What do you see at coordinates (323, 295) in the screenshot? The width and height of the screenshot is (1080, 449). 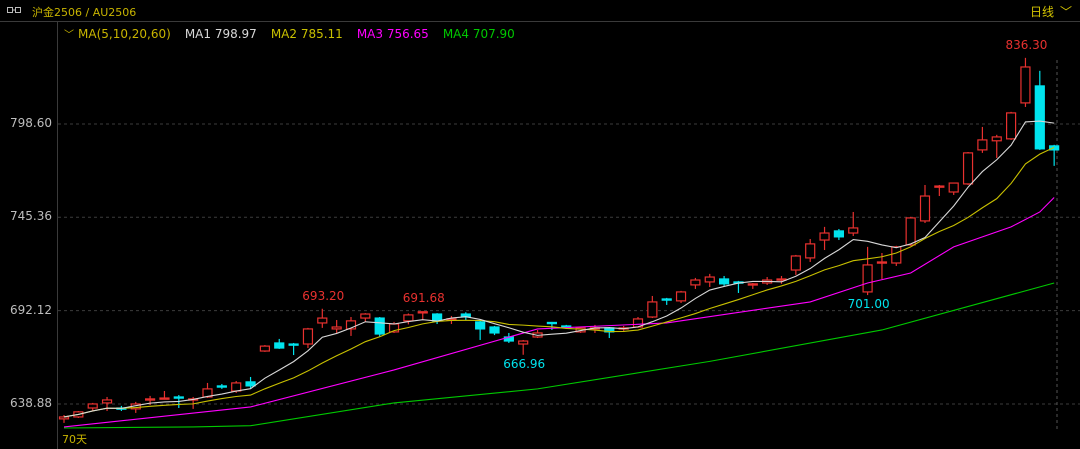 I see `extreme-price-label: 693.20` at bounding box center [323, 295].